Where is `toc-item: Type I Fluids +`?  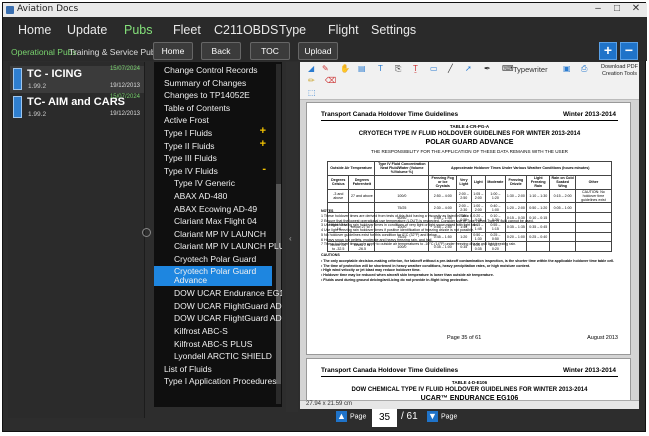 toc-item: Type I Fluids + is located at coordinates (213, 132).